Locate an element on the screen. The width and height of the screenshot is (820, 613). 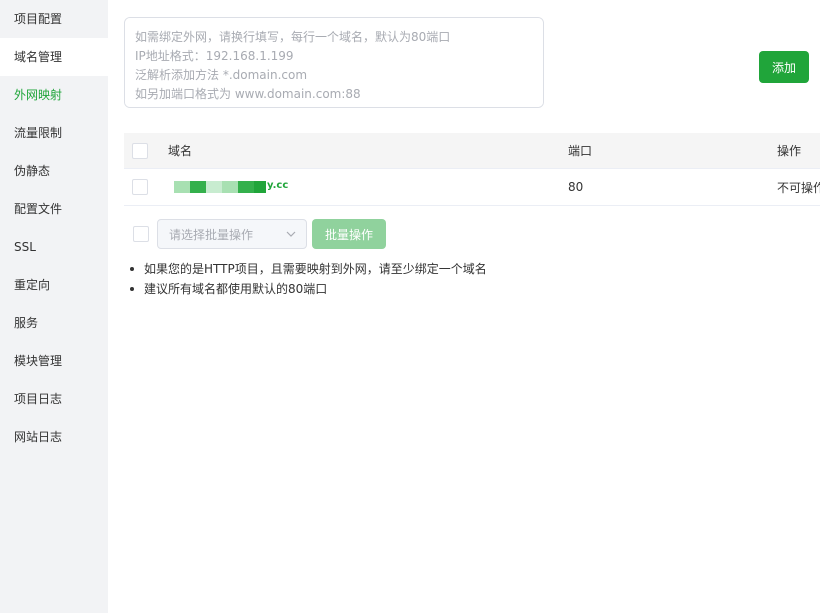
column-header-domain: 域名 is located at coordinates (180, 151).